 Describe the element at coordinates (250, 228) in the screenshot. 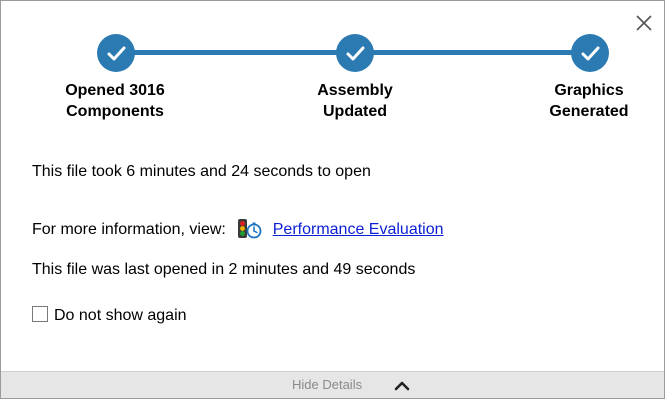

I see `performance-evaluation-icon` at that location.